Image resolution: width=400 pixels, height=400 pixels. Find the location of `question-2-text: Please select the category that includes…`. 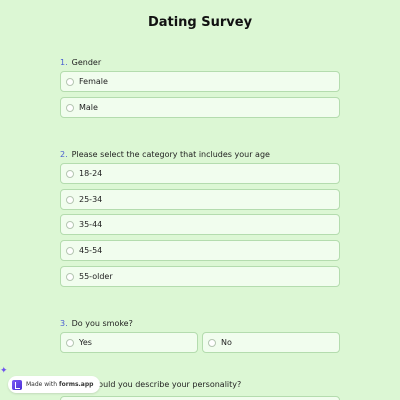

question-2-text: Please select the category that includes… is located at coordinates (170, 154).